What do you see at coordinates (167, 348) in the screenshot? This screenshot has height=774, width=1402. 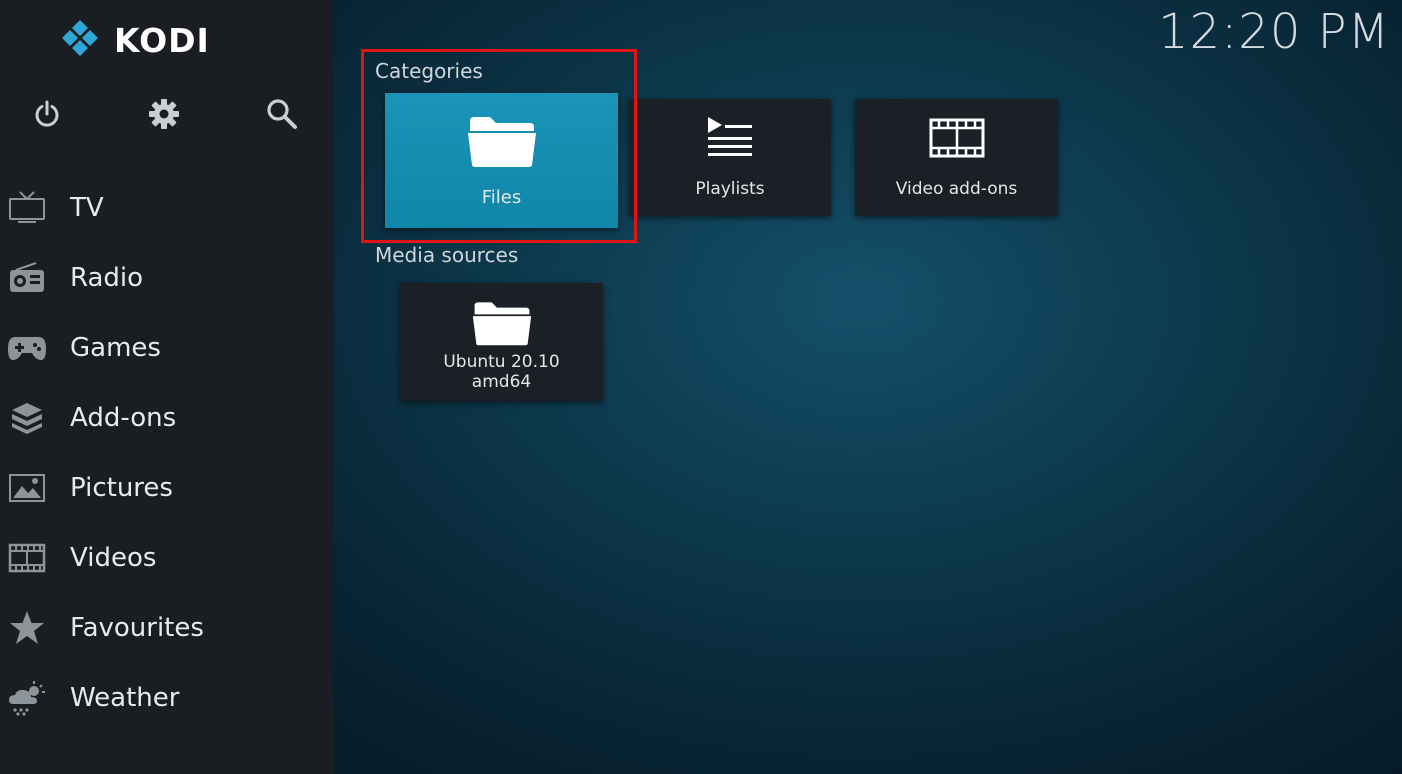 I see `sidebar-item-games: Games` at bounding box center [167, 348].